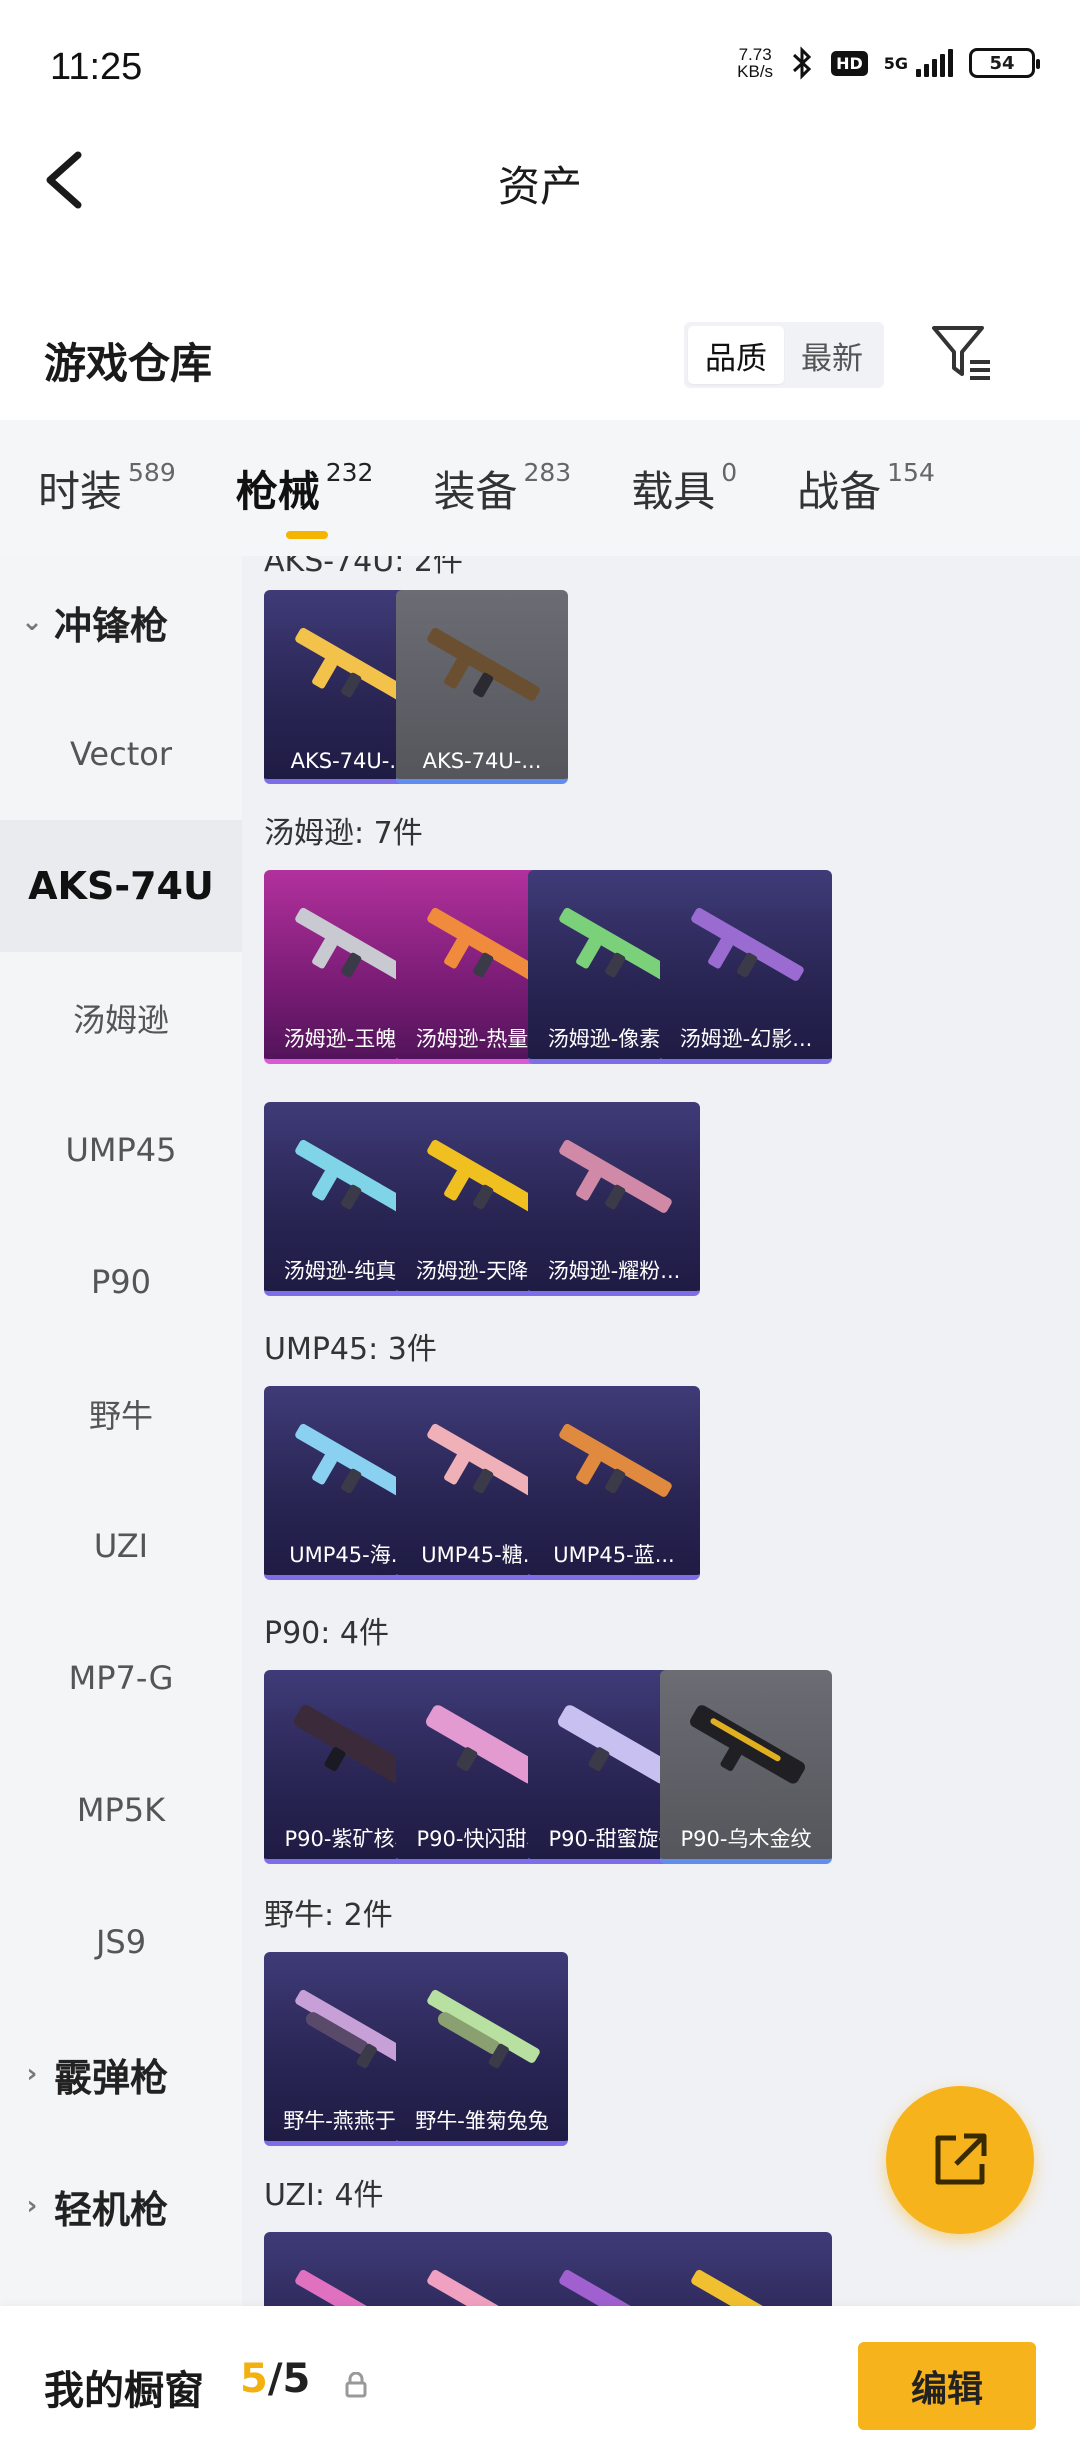 The image size is (1080, 2460). What do you see at coordinates (962, 353) in the screenshot?
I see `filter-icon` at bounding box center [962, 353].